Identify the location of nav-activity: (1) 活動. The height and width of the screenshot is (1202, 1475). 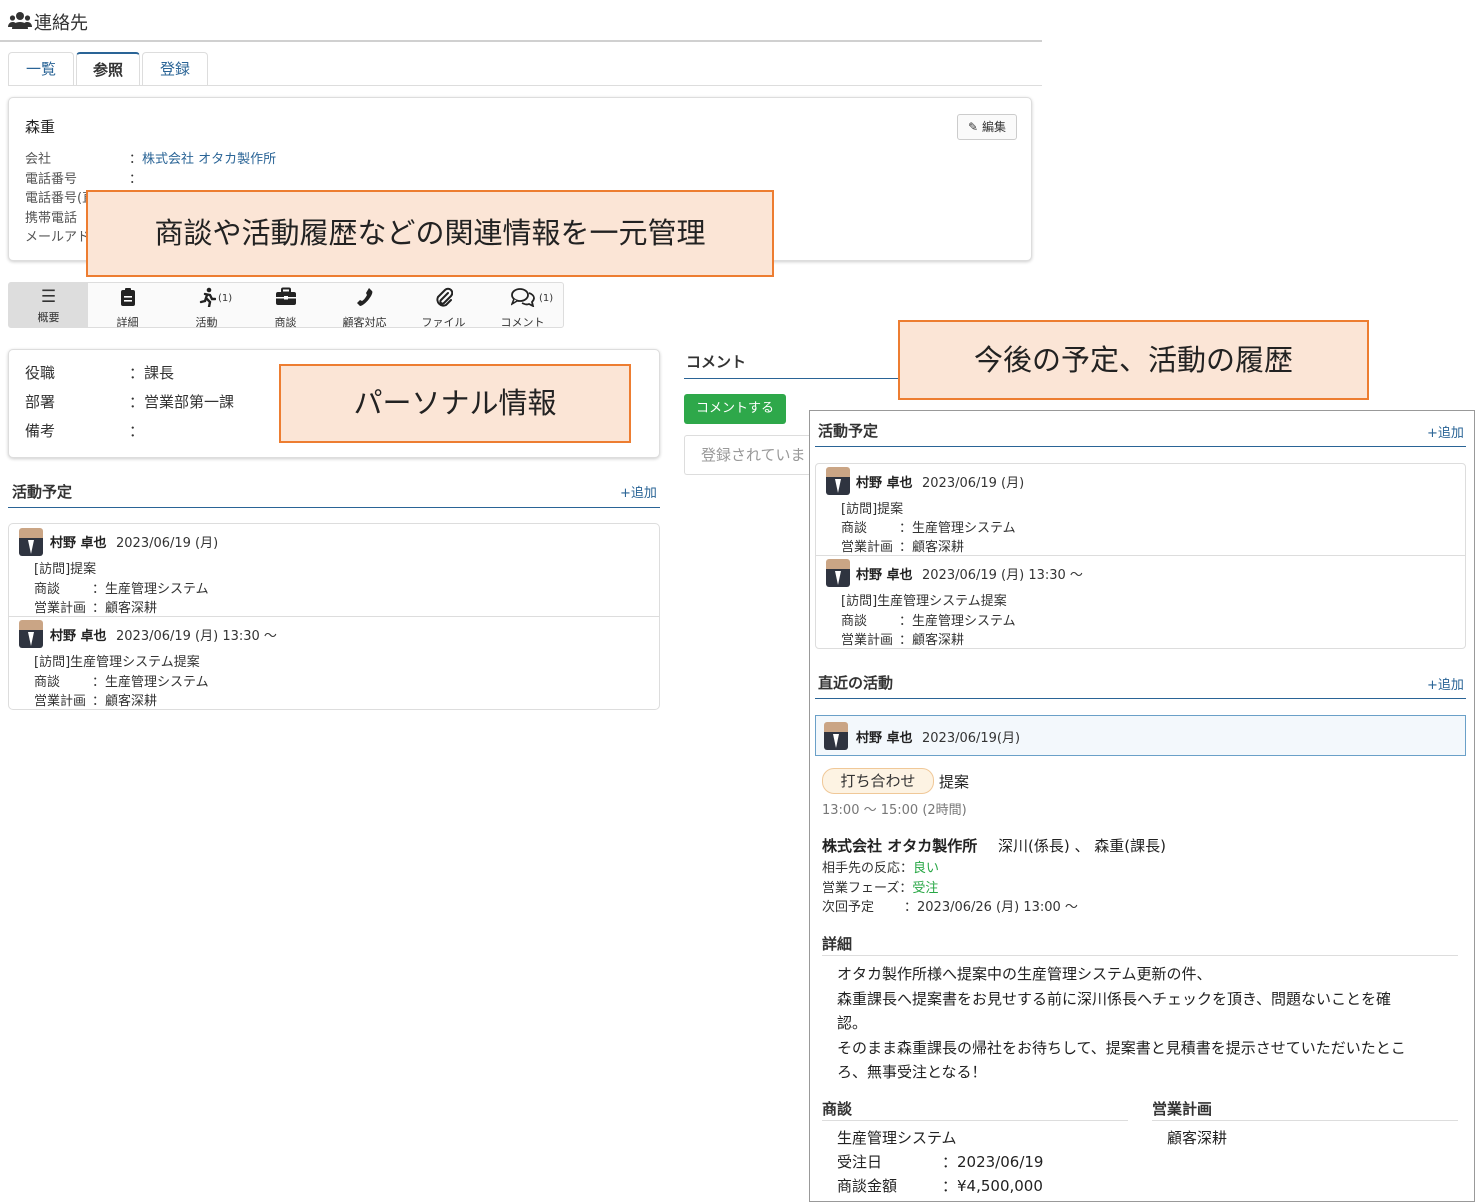
(206, 306).